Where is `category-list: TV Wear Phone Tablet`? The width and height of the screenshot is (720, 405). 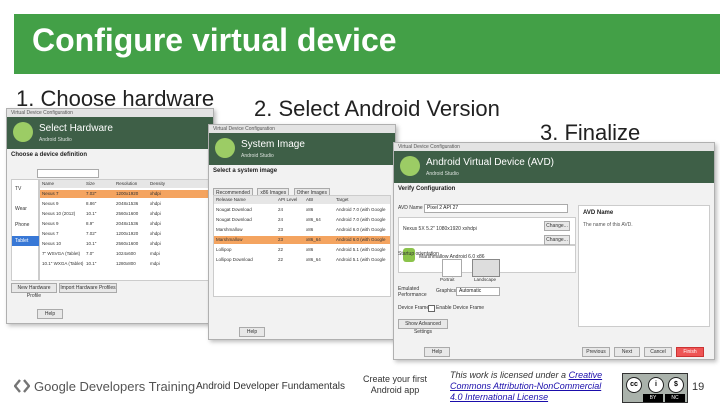
category-list: TV Wear Phone Tablet is located at coordinates (25, 230).